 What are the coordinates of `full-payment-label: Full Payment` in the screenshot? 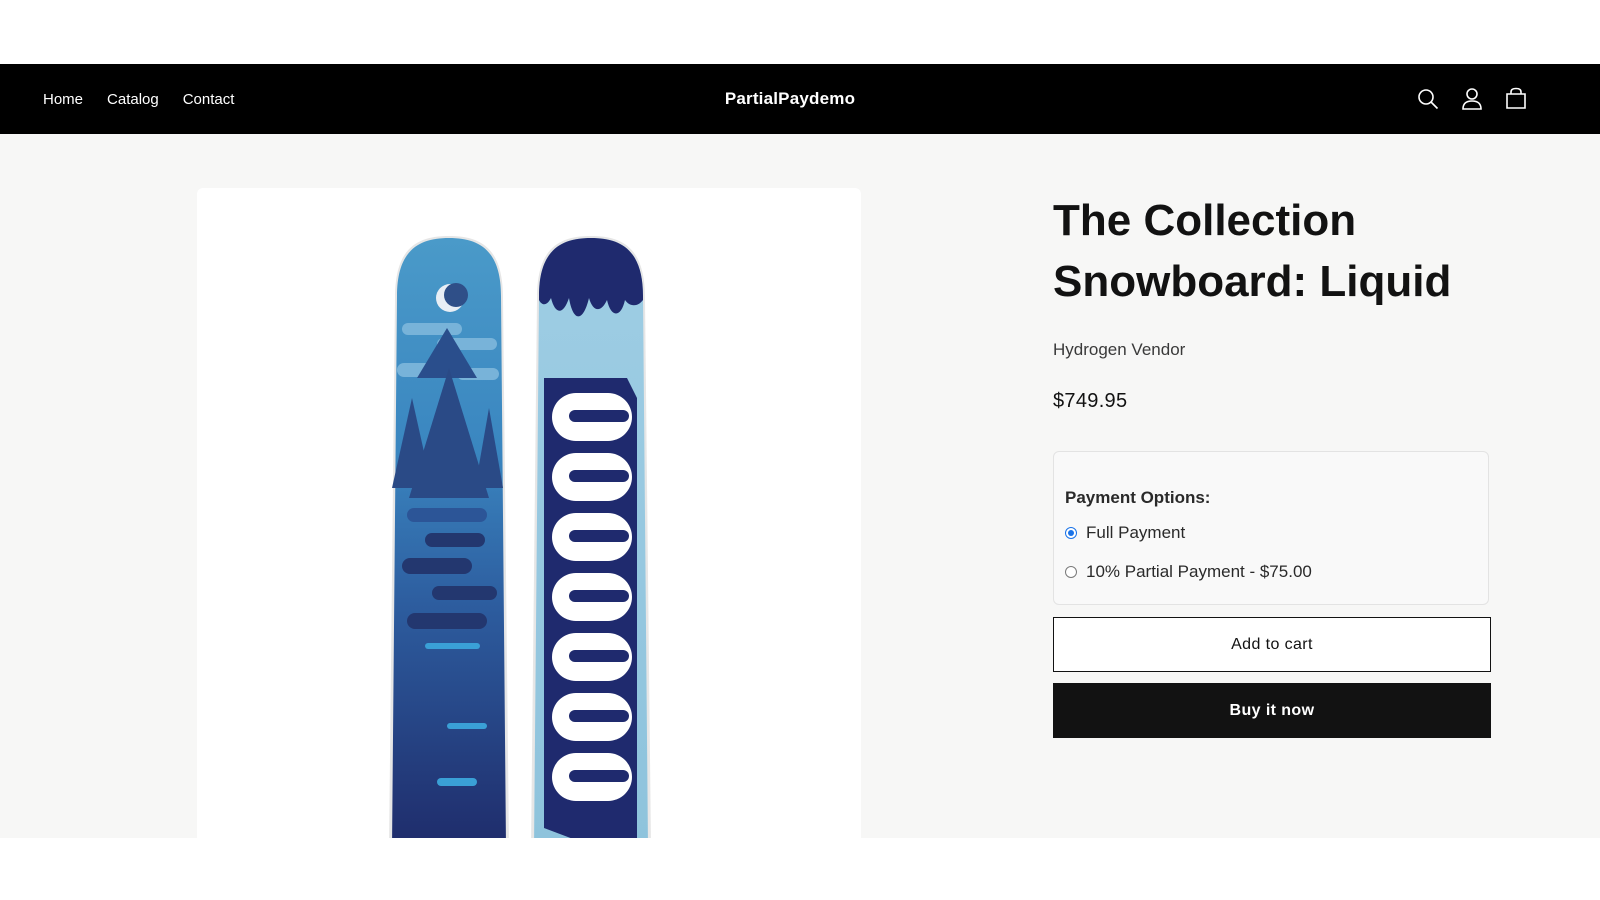 It's located at (1136, 532).